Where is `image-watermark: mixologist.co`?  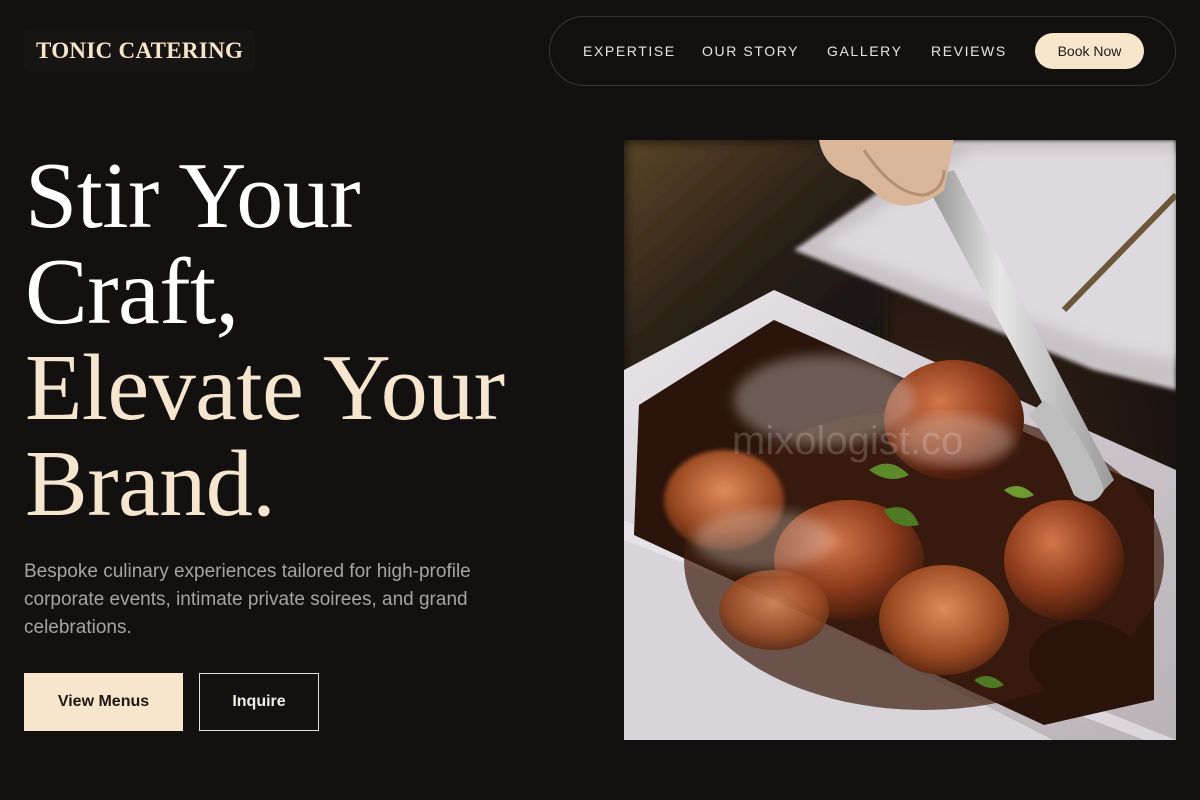
image-watermark: mixologist.co is located at coordinates (847, 441).